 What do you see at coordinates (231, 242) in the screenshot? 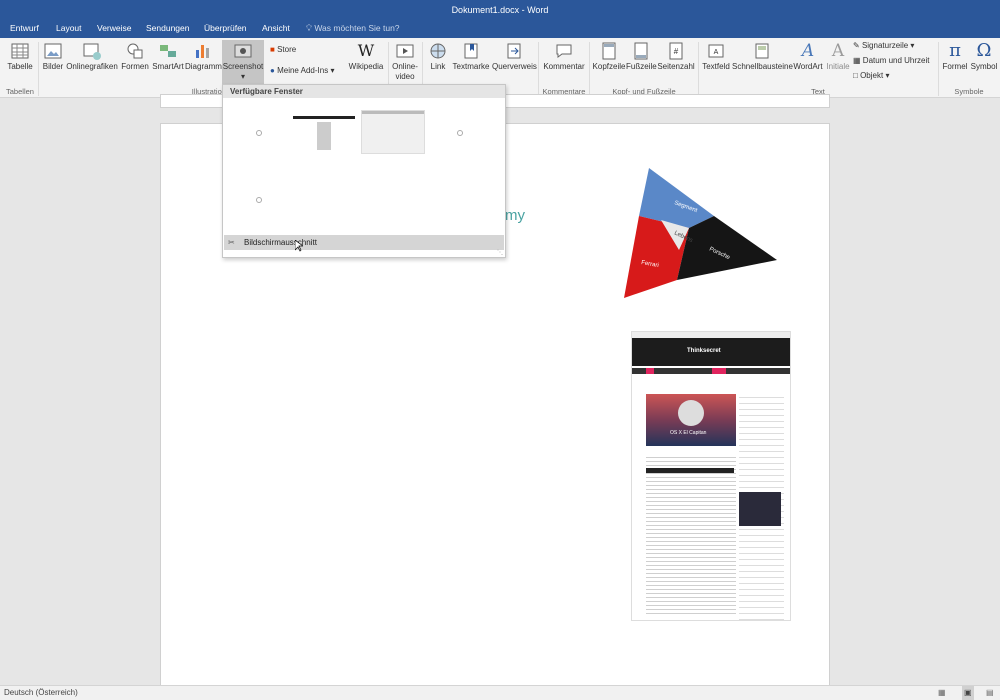
I see `screen-clipping-icon: ✂` at bounding box center [231, 242].